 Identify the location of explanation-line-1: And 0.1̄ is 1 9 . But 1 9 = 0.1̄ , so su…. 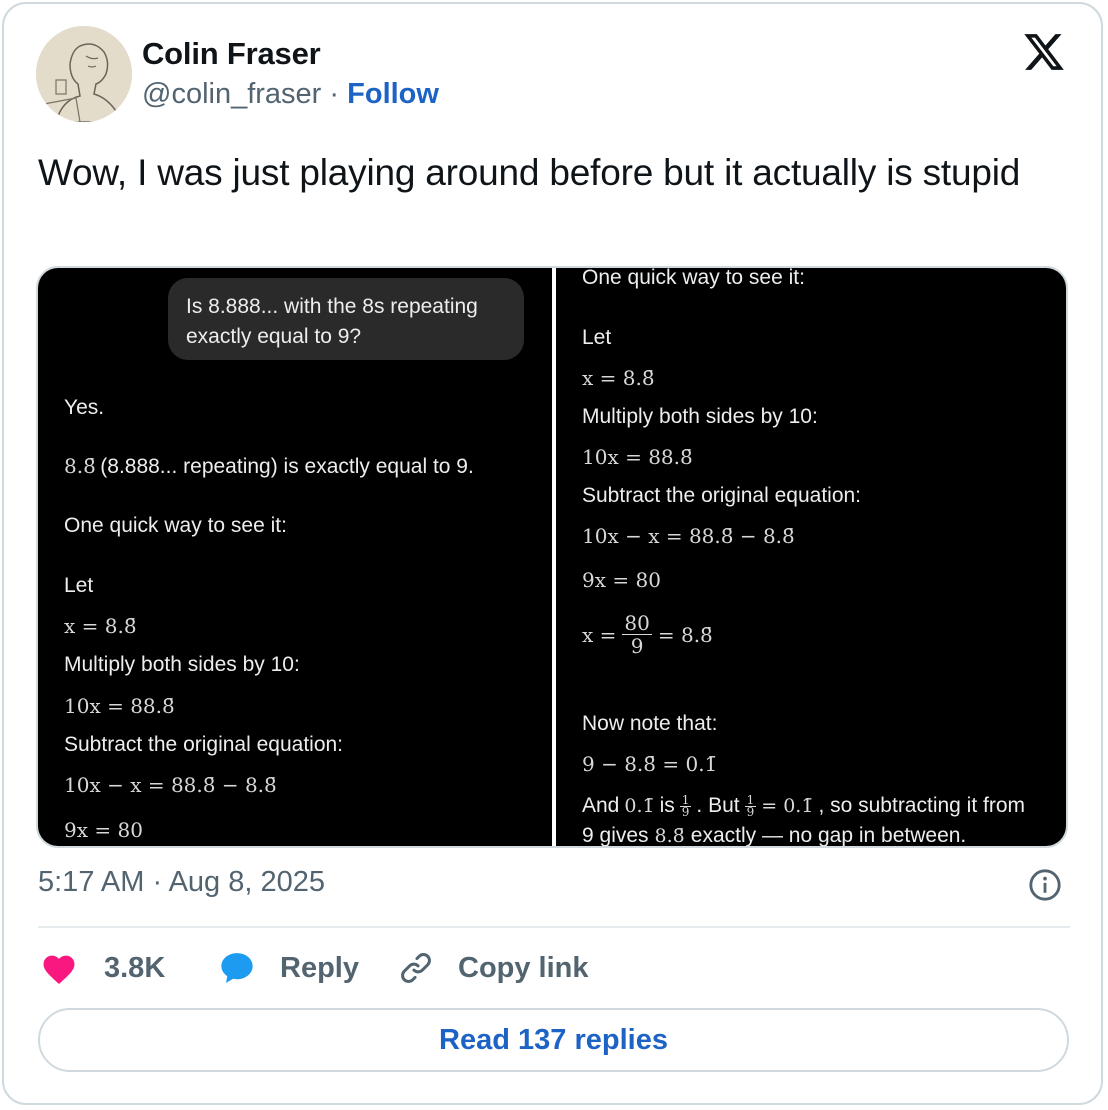
(803, 806).